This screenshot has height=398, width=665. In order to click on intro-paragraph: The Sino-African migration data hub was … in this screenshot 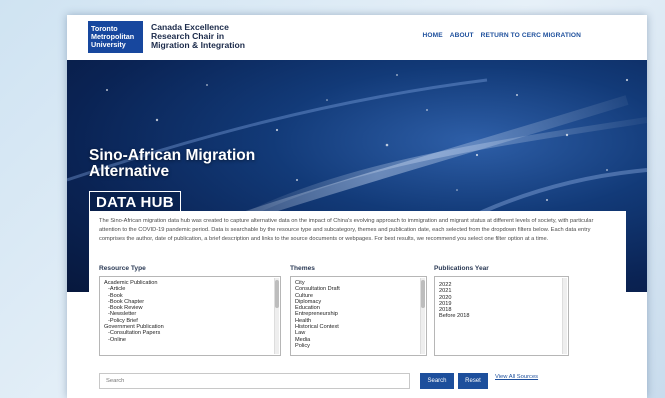, I will do `click(346, 230)`.